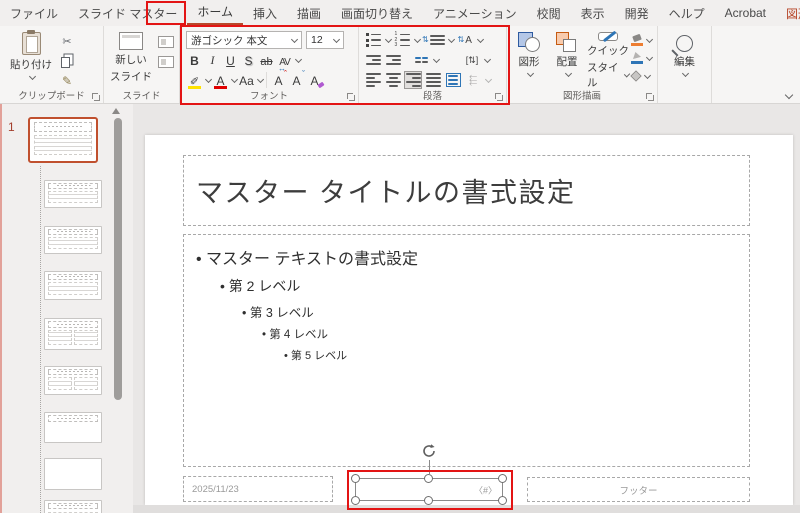 This screenshot has width=800, height=513. Describe the element at coordinates (637, 13) in the screenshot. I see `tab-developer: 開発` at that location.